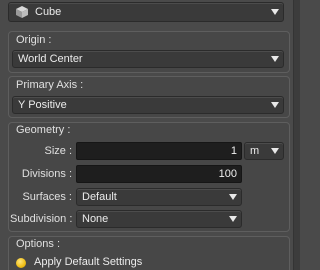 This screenshot has width=320, height=270. I want to click on surfaces-label: Surfaces :, so click(47, 197).